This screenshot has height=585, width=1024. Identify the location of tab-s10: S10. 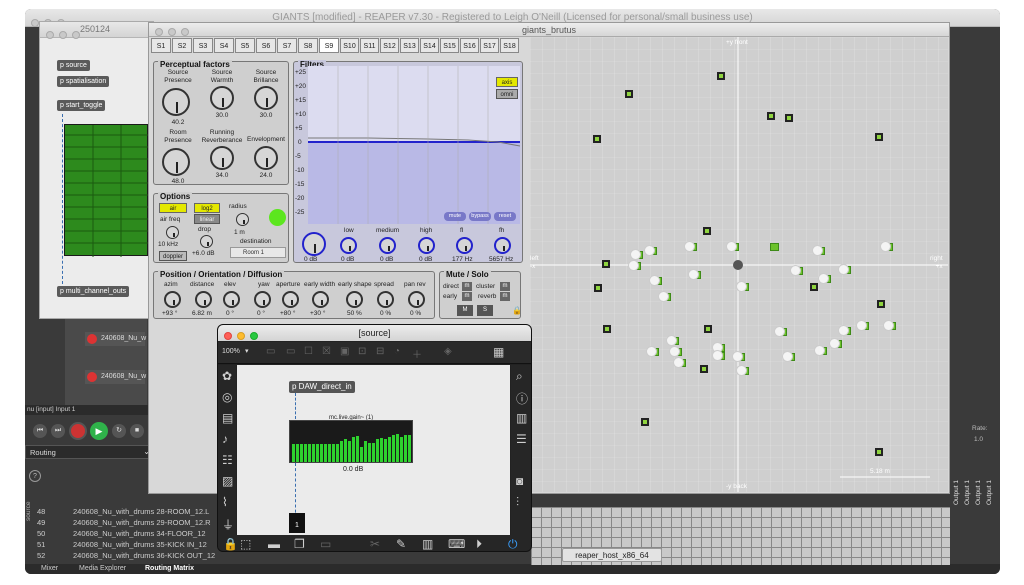
(349, 45).